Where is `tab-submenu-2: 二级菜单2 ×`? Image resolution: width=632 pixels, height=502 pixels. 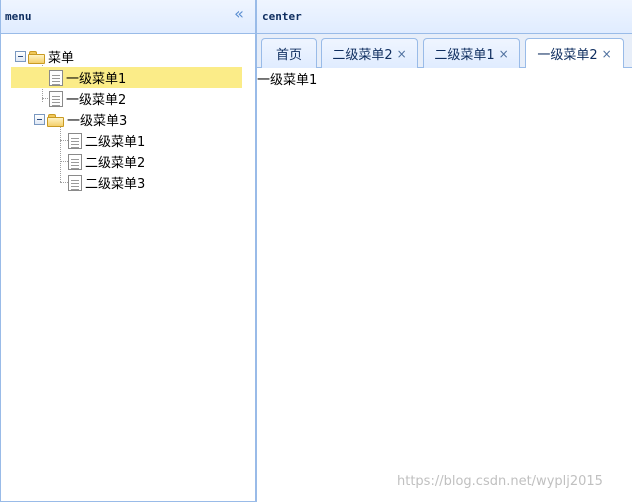
tab-submenu-2: 二级菜单2 × is located at coordinates (369, 53).